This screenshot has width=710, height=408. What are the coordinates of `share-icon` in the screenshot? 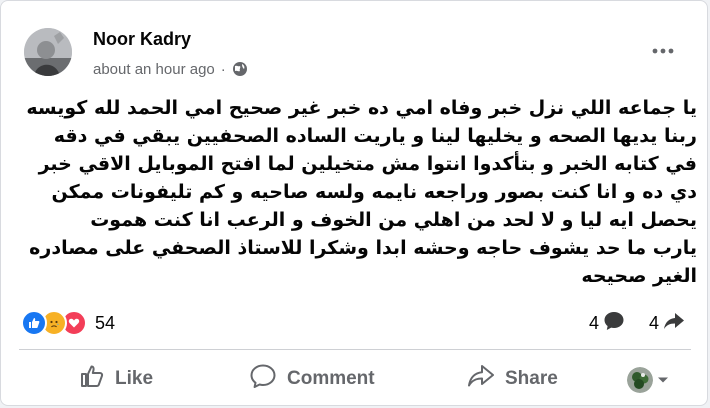 It's located at (481, 379).